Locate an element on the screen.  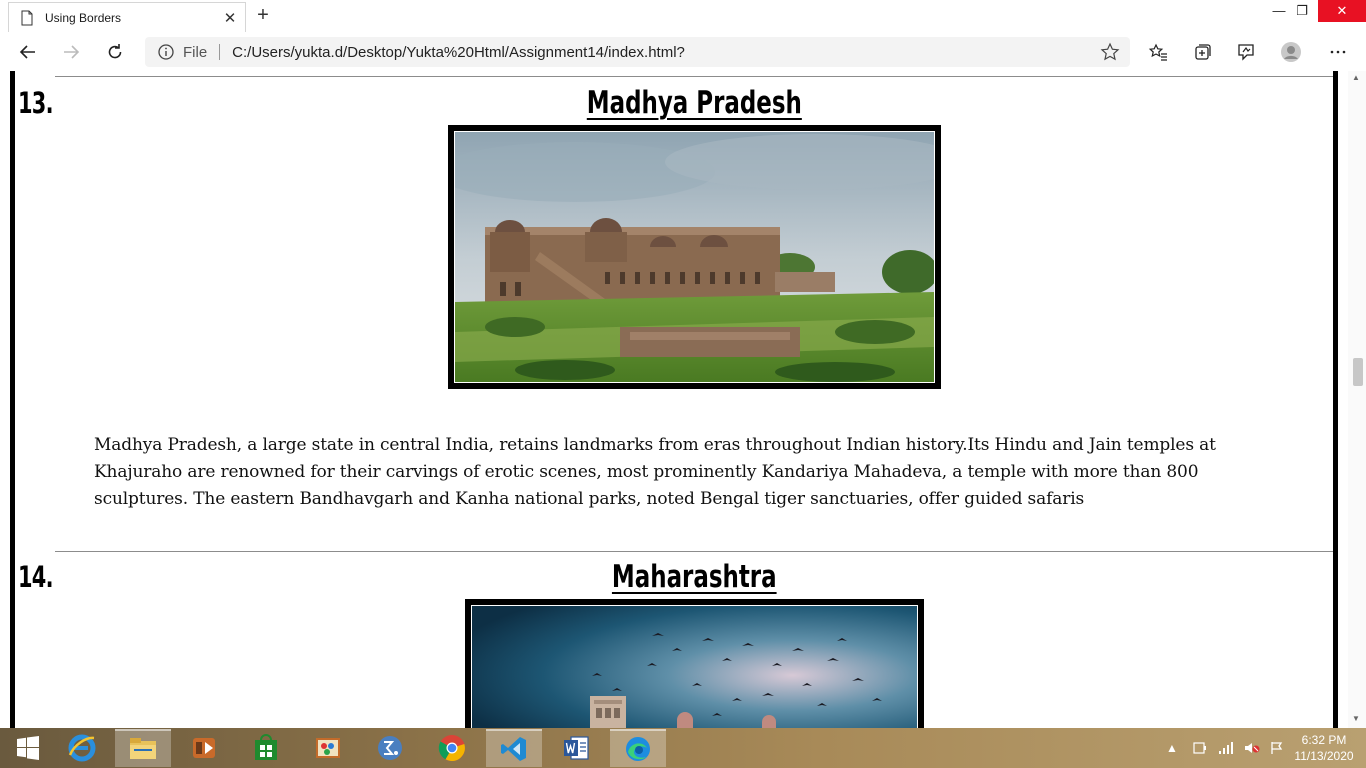
favorite-star-icon is located at coordinates (1110, 52).